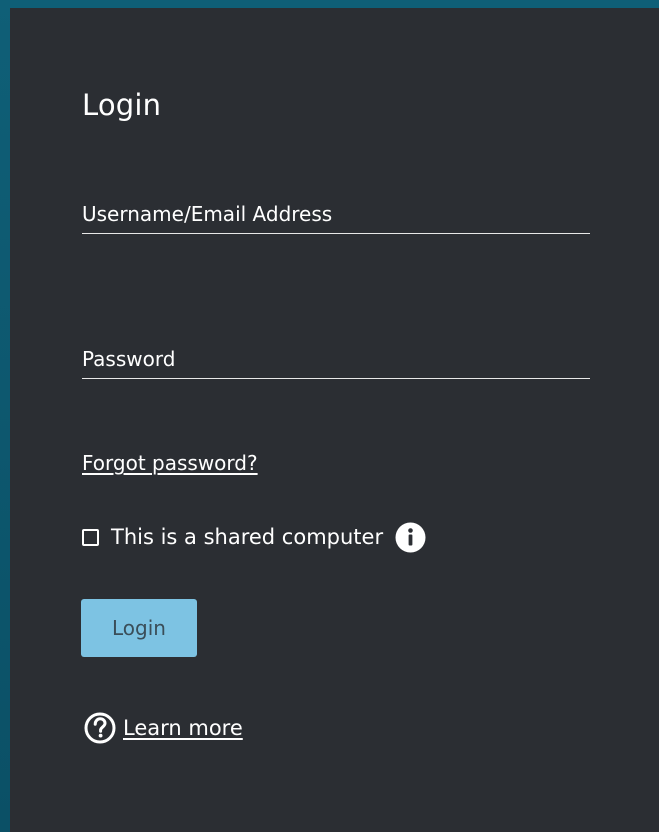 The width and height of the screenshot is (659, 832). Describe the element at coordinates (90, 537) in the screenshot. I see `shared-computer-checkbox` at that location.